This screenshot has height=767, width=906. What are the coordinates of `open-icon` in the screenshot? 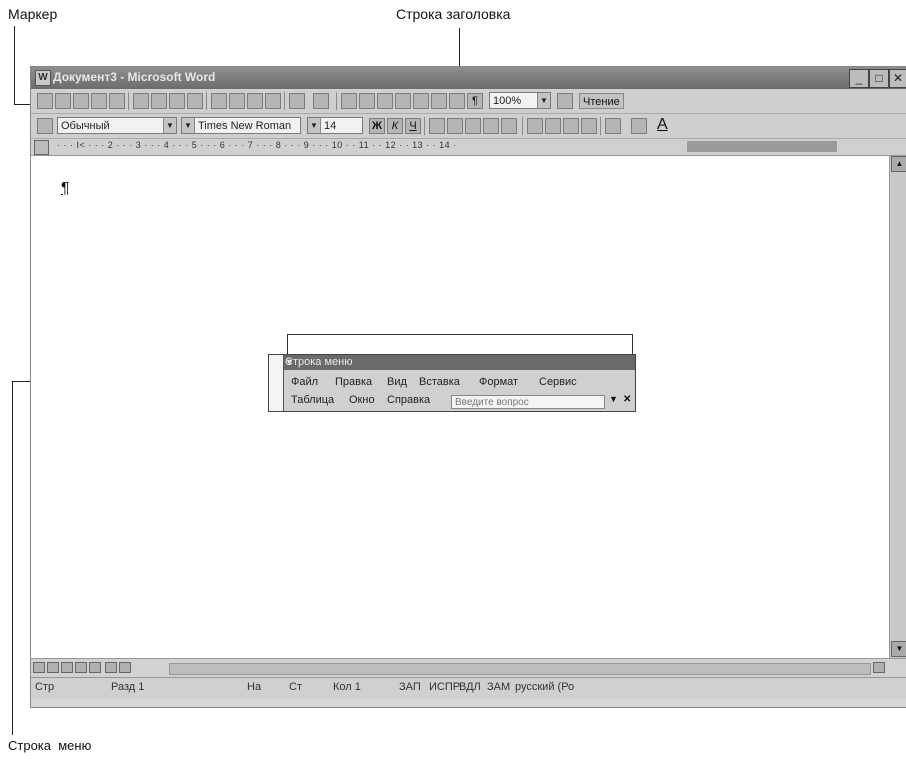 It's located at (63, 101).